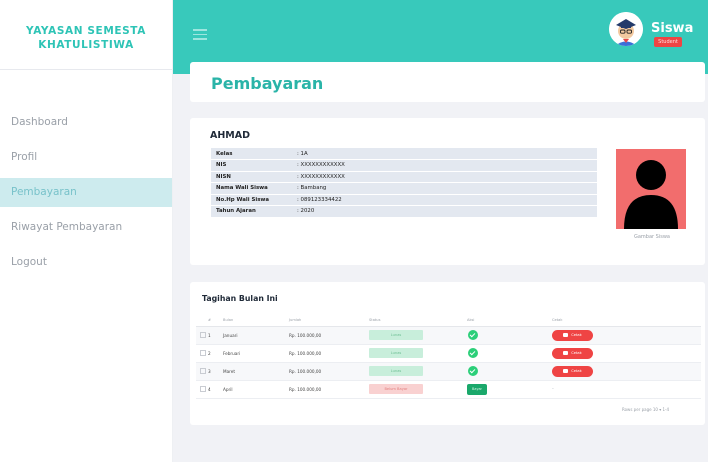  I want to click on info-value: : Bambang, so click(447, 188).